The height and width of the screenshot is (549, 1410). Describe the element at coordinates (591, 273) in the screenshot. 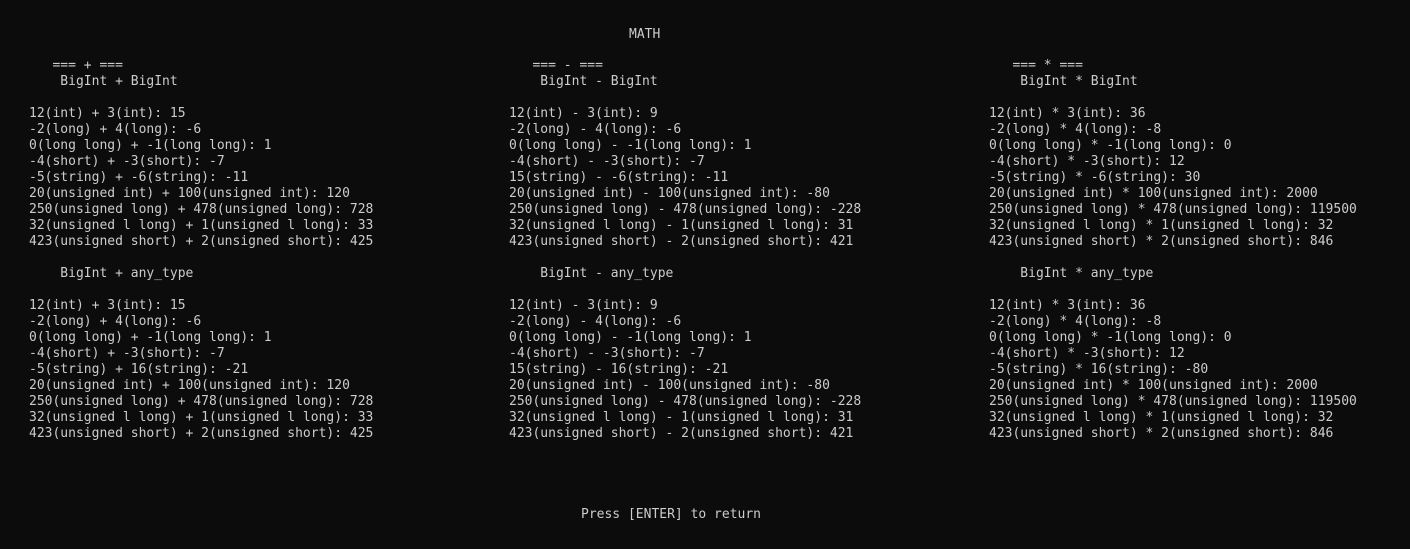

I see `section-title: BigInt - any_type` at that location.